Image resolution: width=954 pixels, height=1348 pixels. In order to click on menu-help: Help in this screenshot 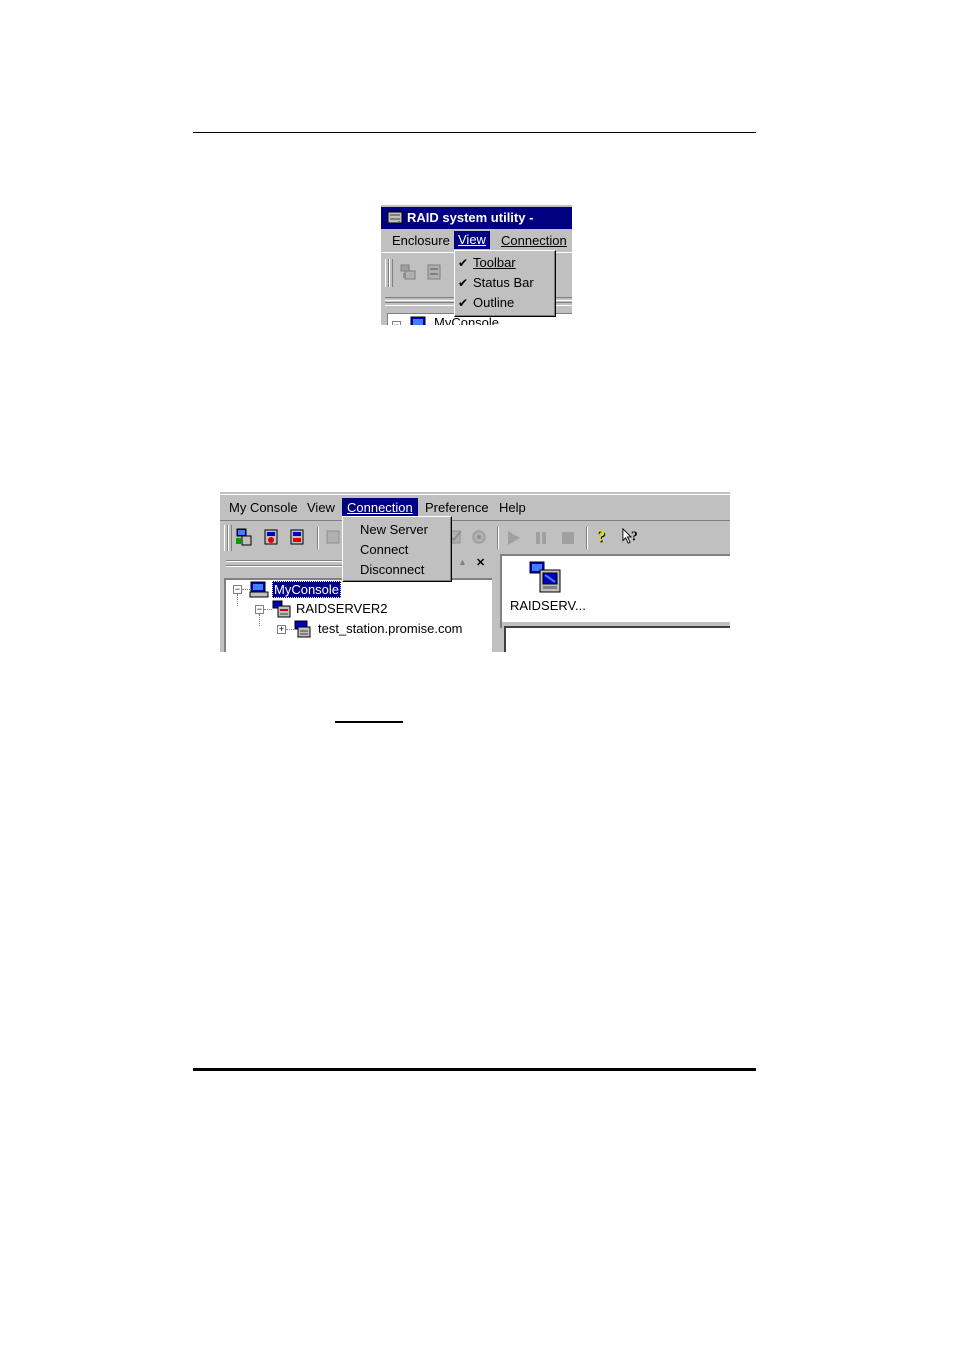, I will do `click(512, 507)`.